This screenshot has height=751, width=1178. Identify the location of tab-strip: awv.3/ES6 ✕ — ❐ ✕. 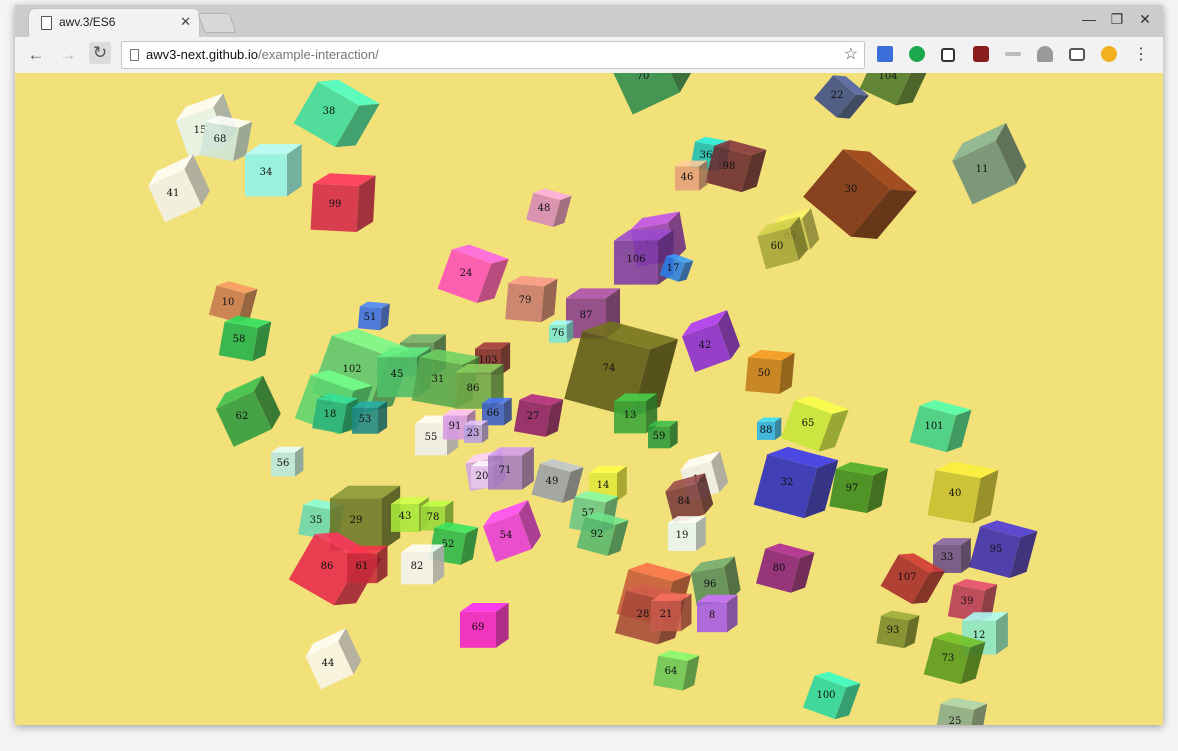
(589, 21).